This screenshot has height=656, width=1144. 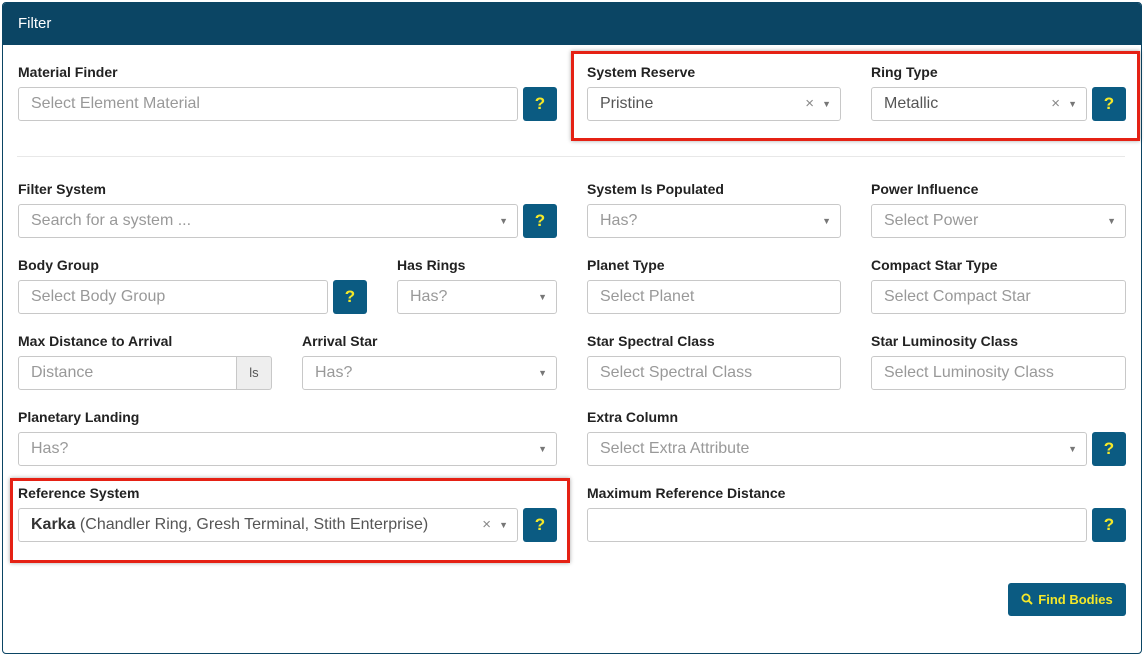 I want to click on compact-star-type-label: Compact Star Type, so click(x=934, y=265).